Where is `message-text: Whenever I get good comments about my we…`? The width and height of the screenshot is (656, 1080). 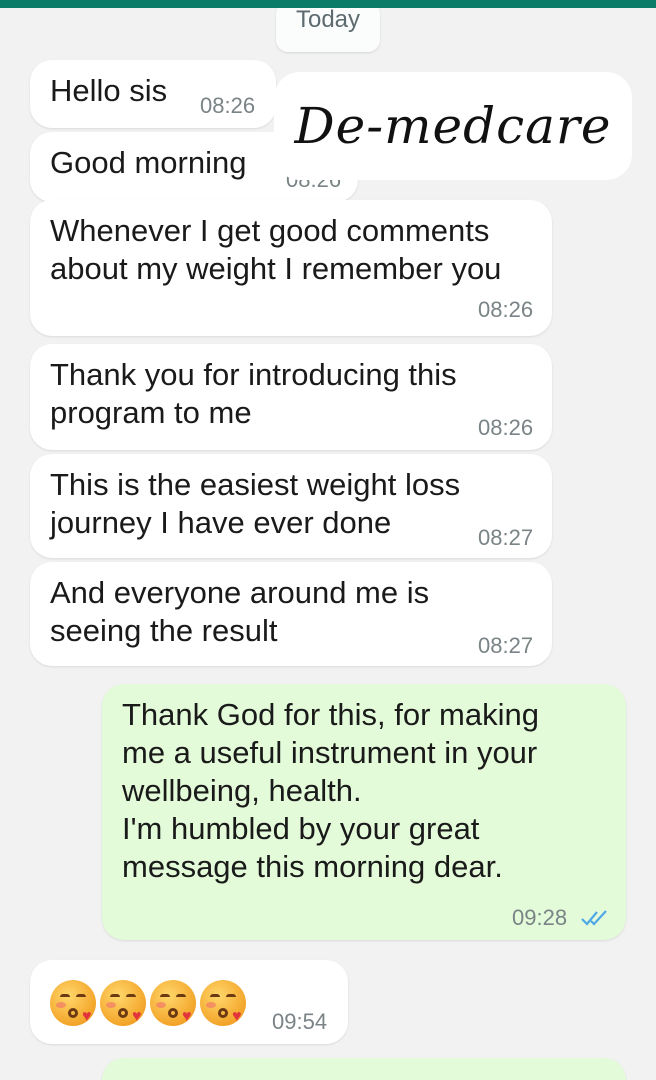
message-text: Whenever I get good comments about my we… is located at coordinates (276, 249).